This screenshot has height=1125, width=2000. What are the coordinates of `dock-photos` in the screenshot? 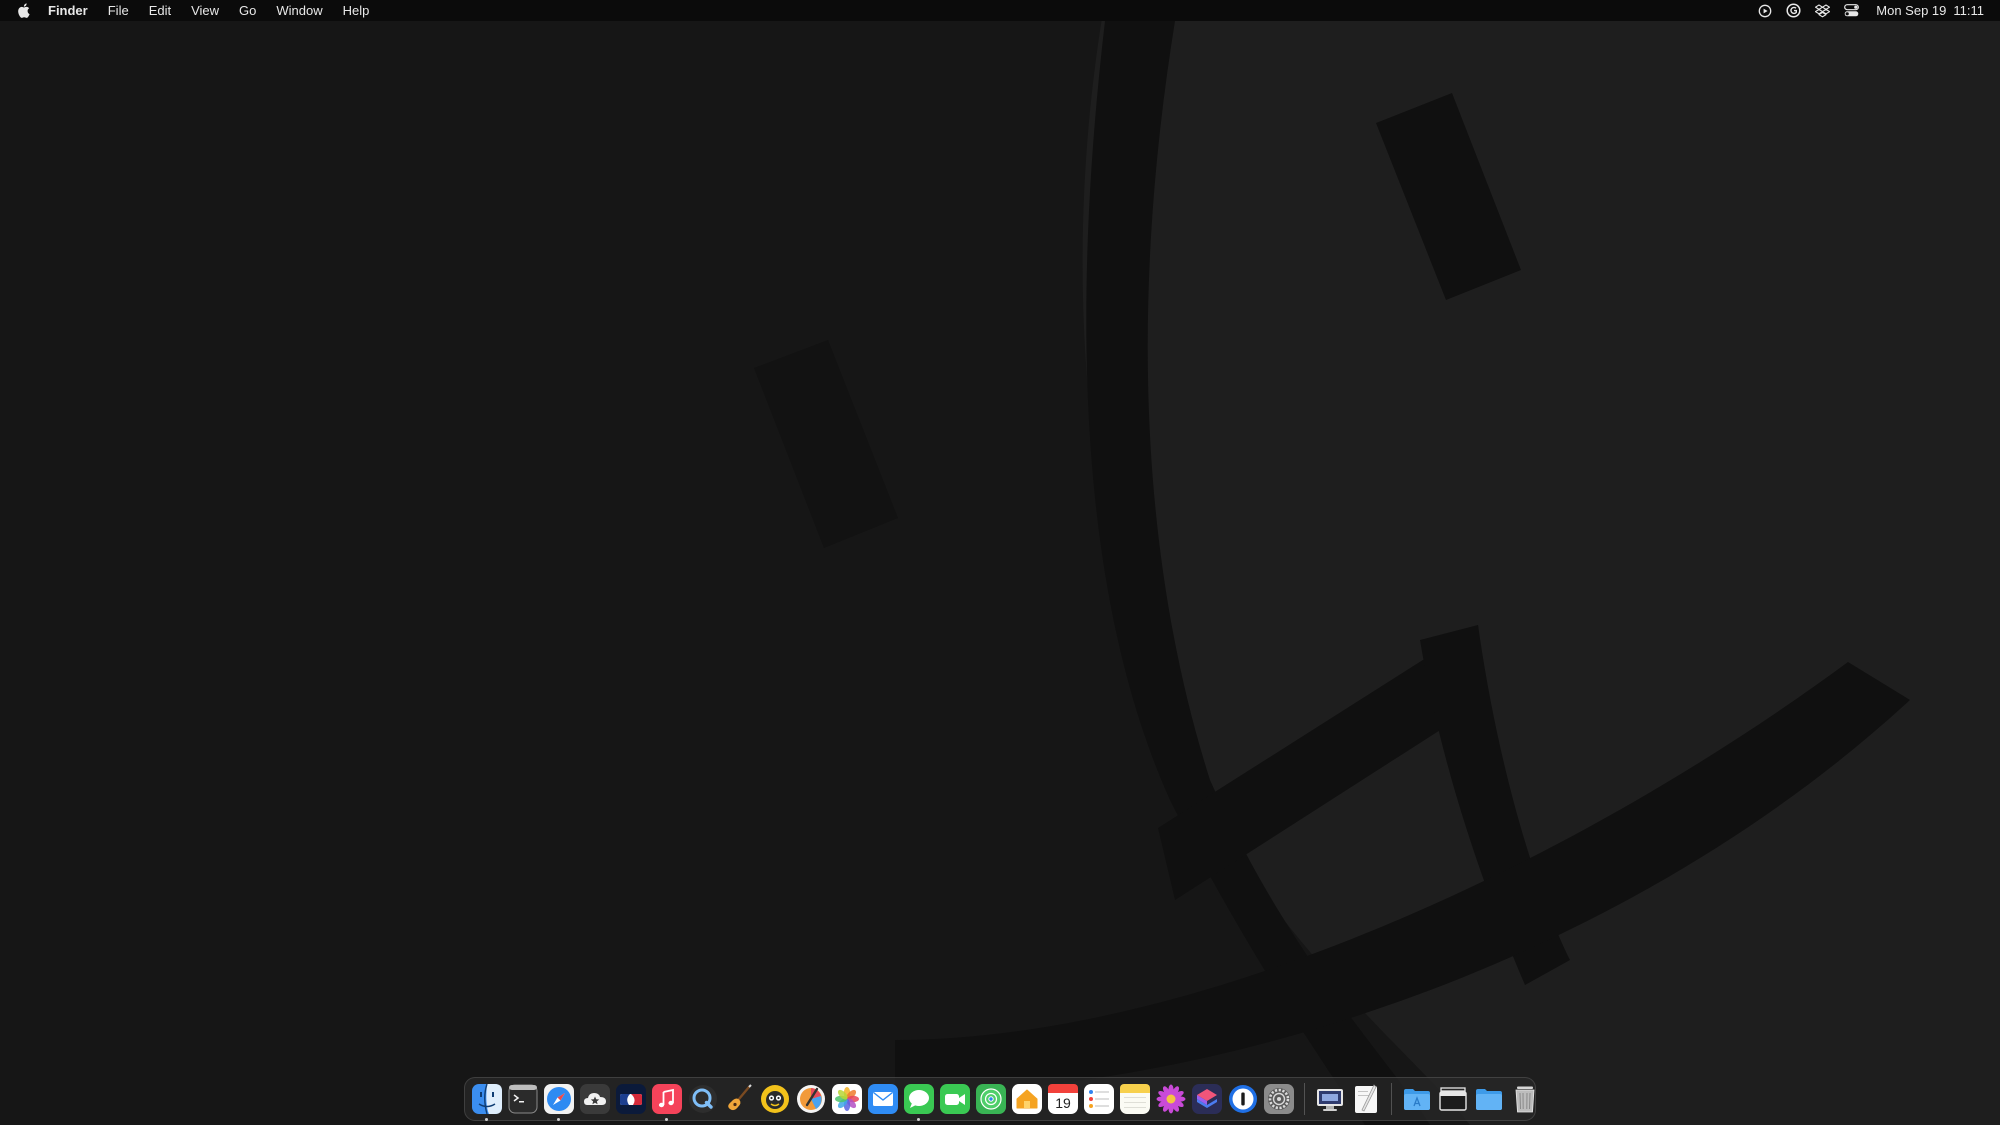 It's located at (847, 1099).